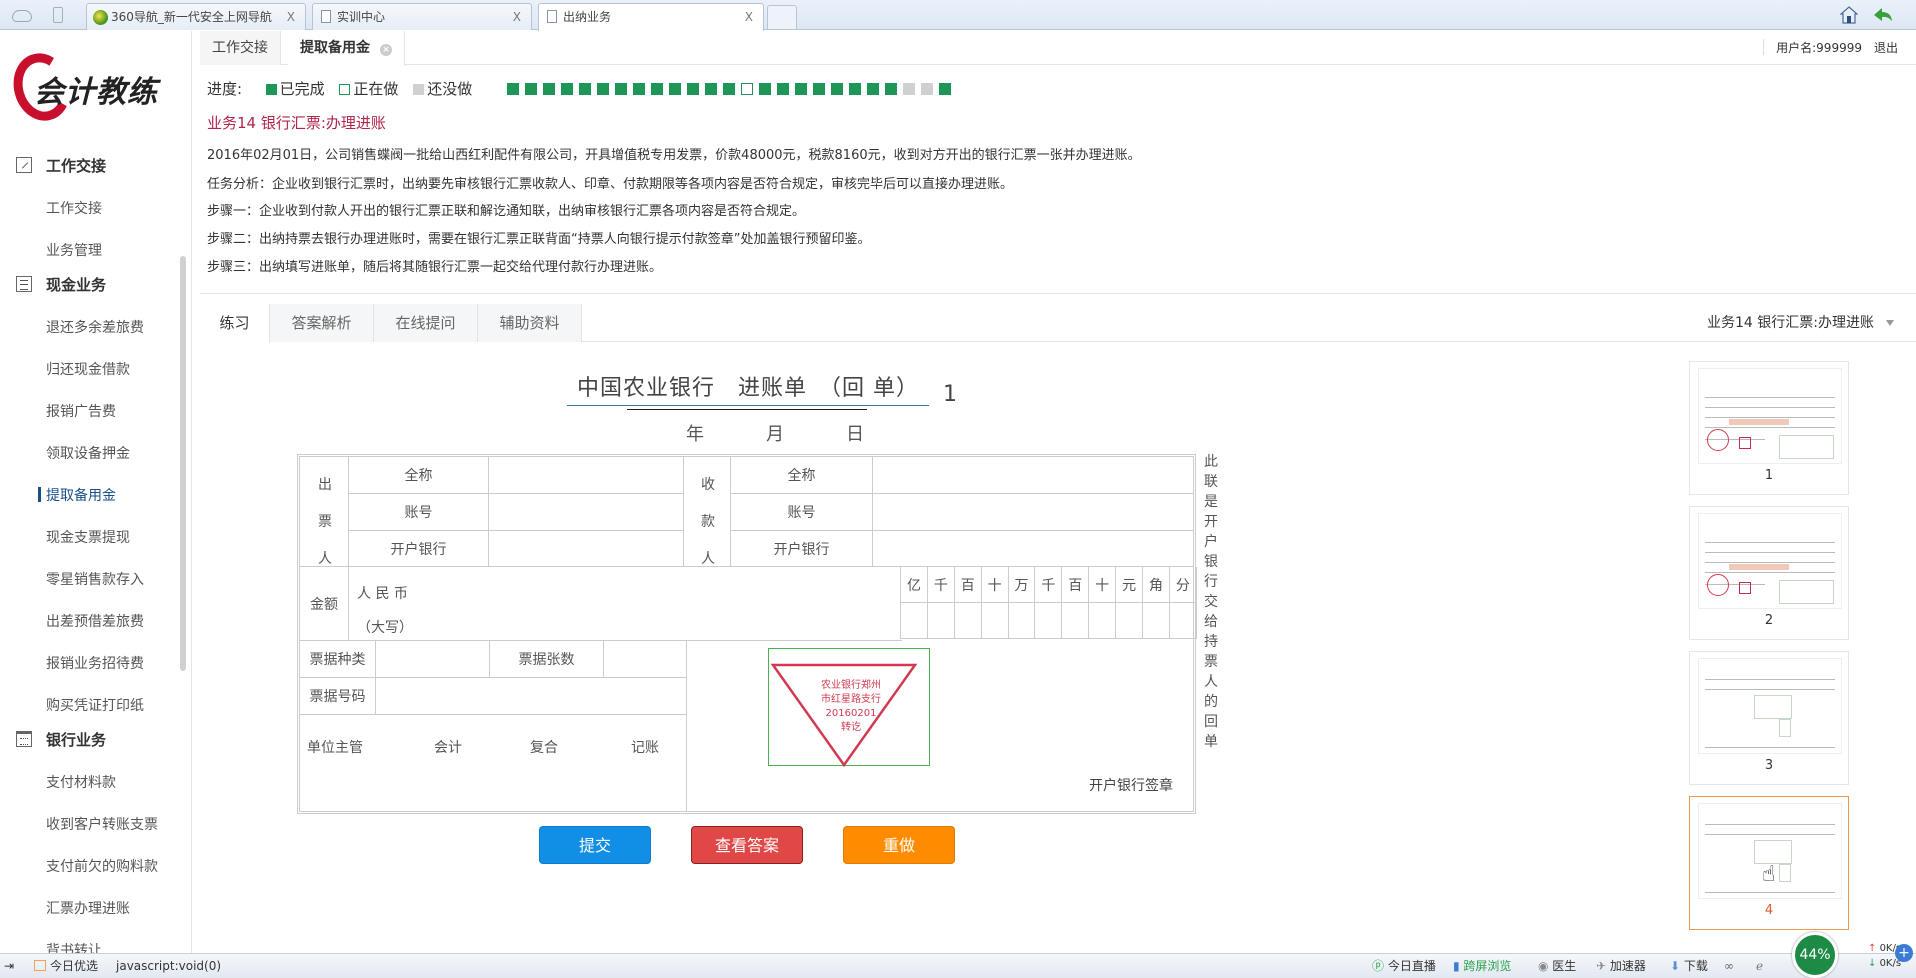 This screenshot has width=1916, height=978. I want to click on sidebar-item: 现金支票提现, so click(88, 537).